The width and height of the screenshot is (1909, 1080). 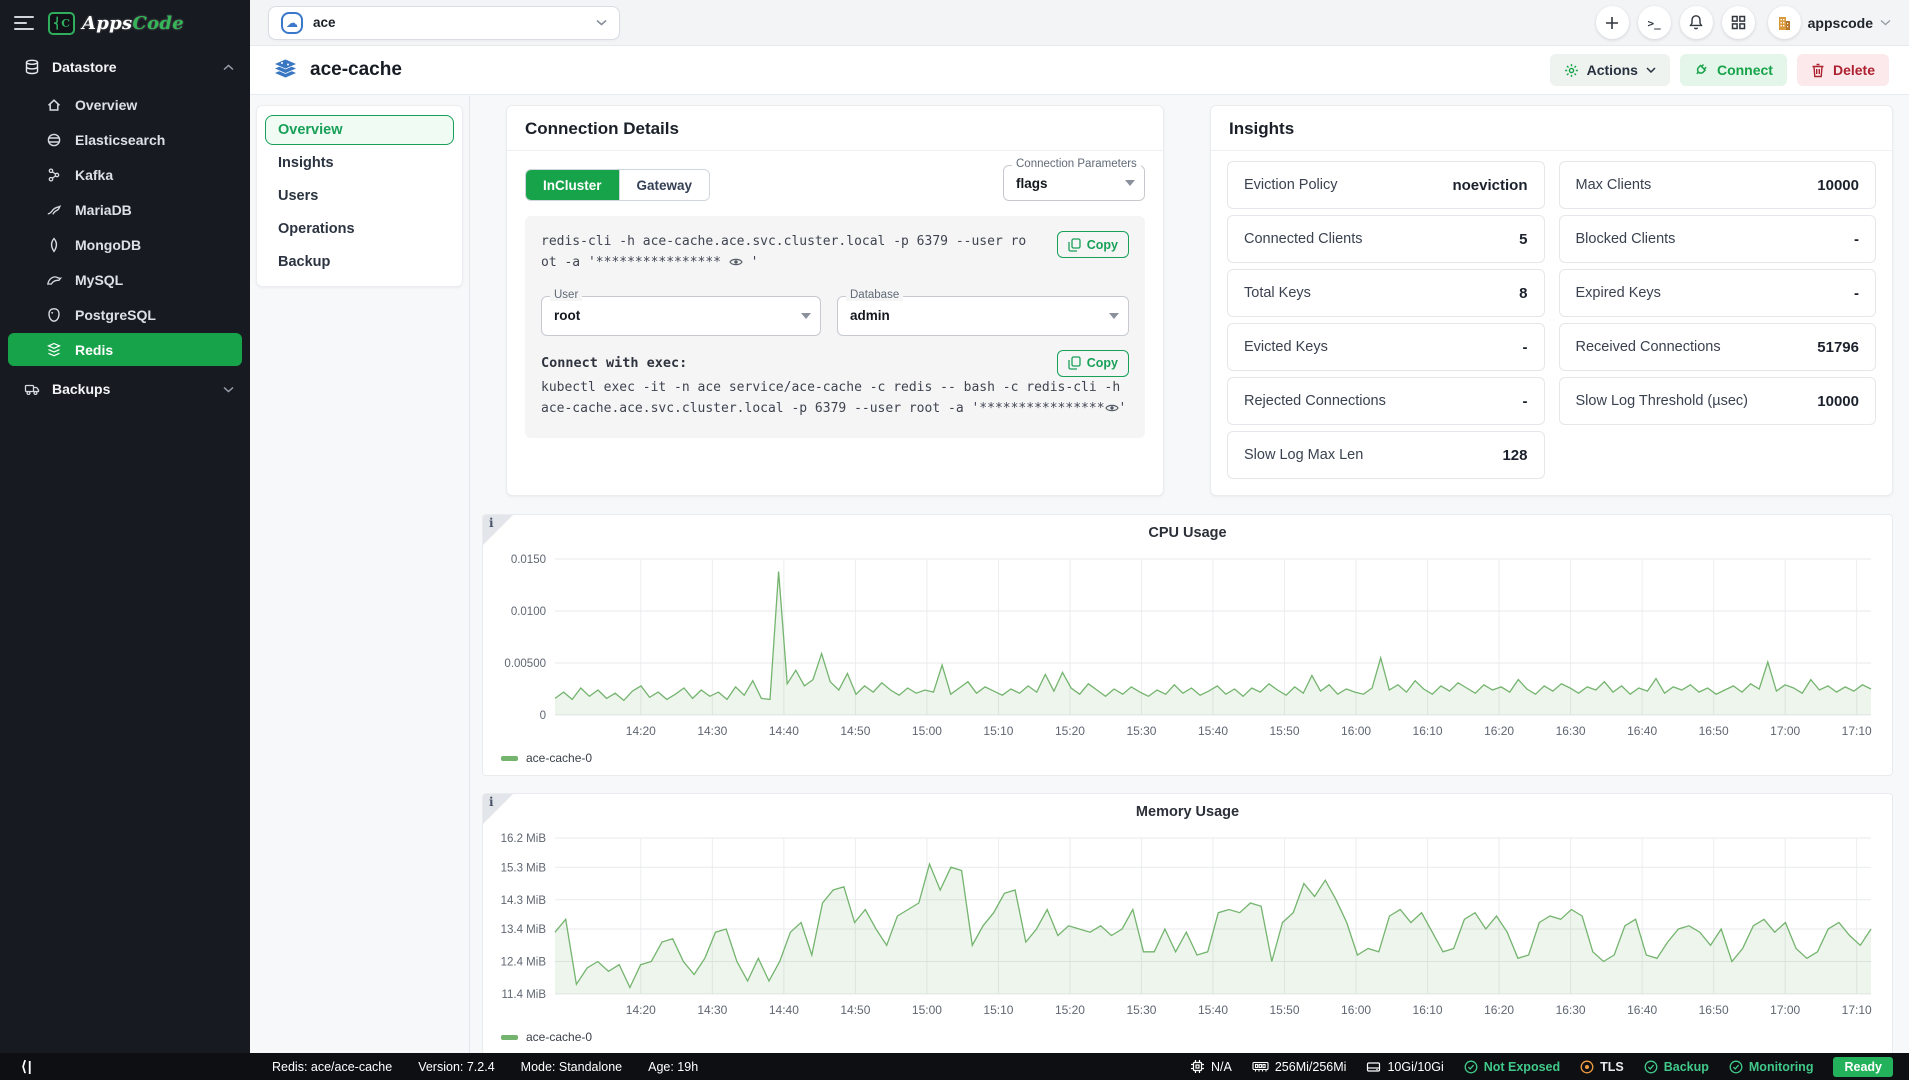 What do you see at coordinates (1840, 22) in the screenshot?
I see `user-name: appscode` at bounding box center [1840, 22].